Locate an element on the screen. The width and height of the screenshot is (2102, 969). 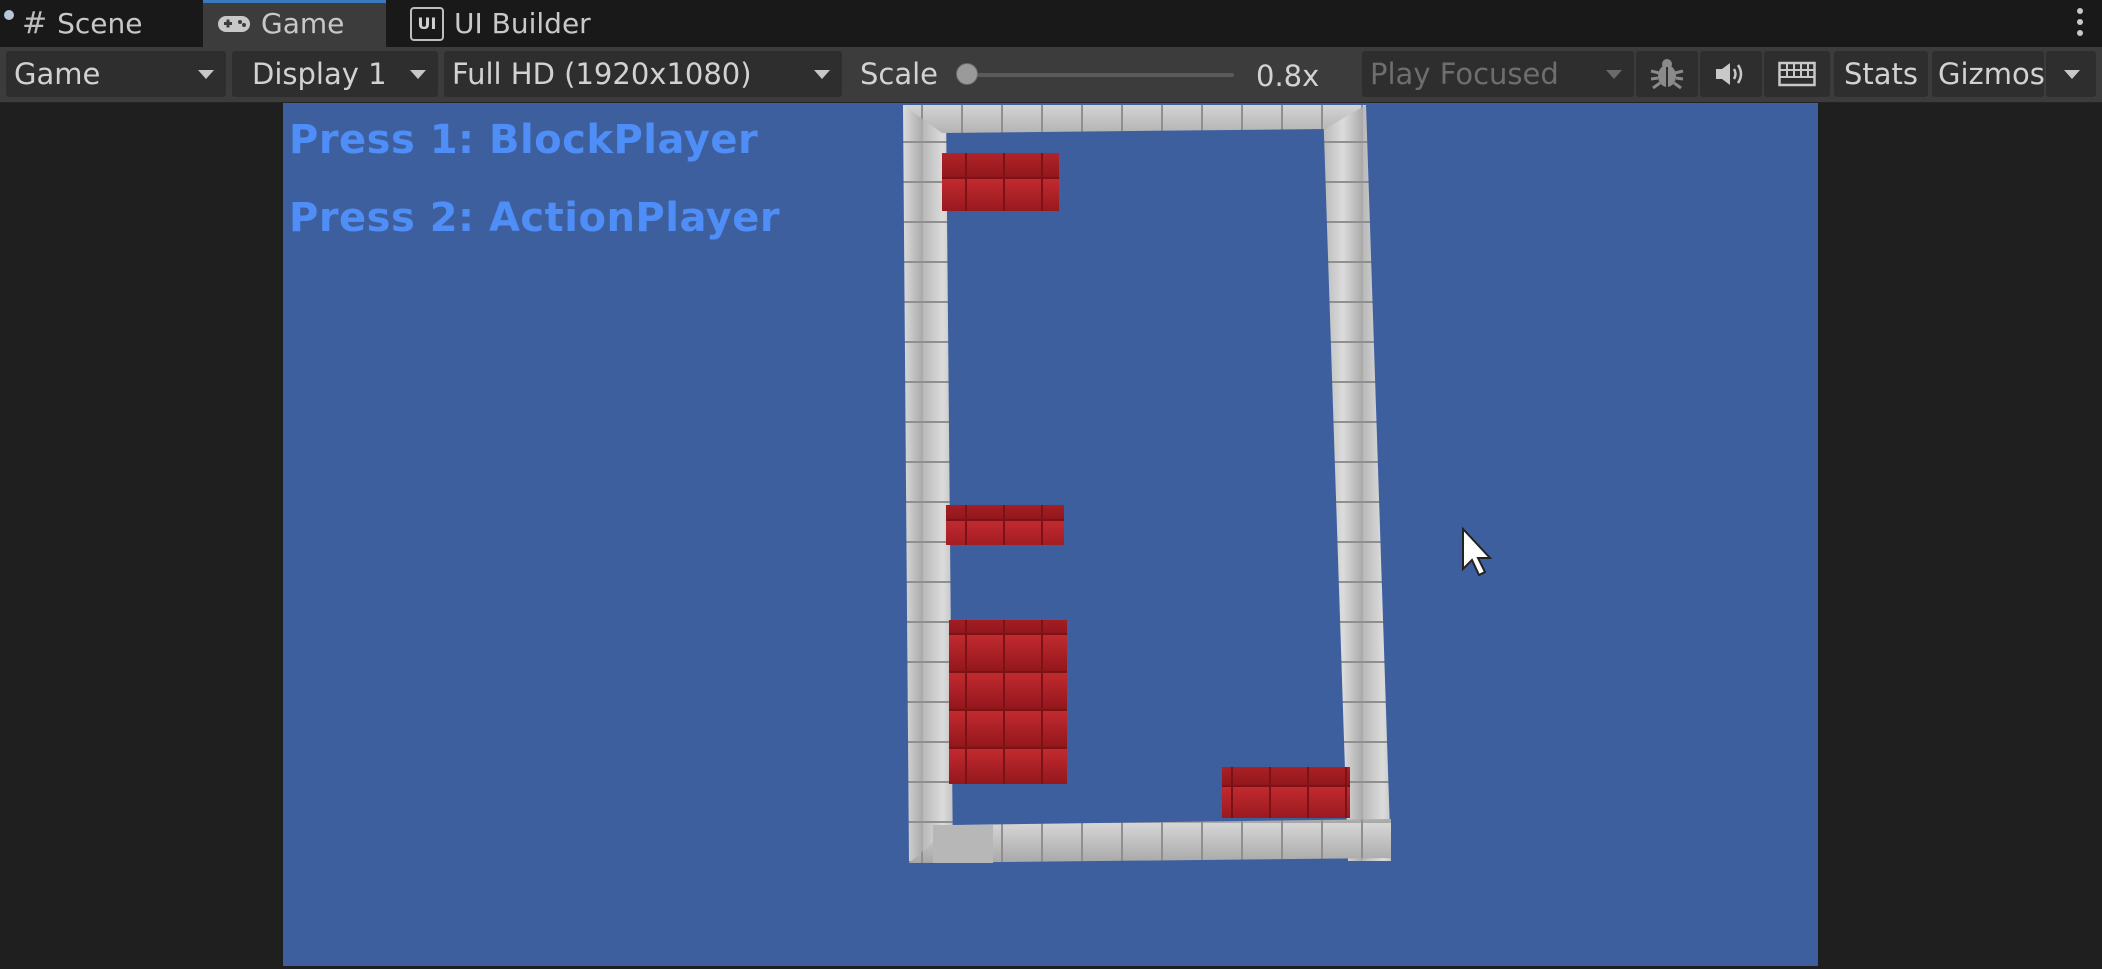
play-mode-dropdown: Play Focused is located at coordinates (1498, 74).